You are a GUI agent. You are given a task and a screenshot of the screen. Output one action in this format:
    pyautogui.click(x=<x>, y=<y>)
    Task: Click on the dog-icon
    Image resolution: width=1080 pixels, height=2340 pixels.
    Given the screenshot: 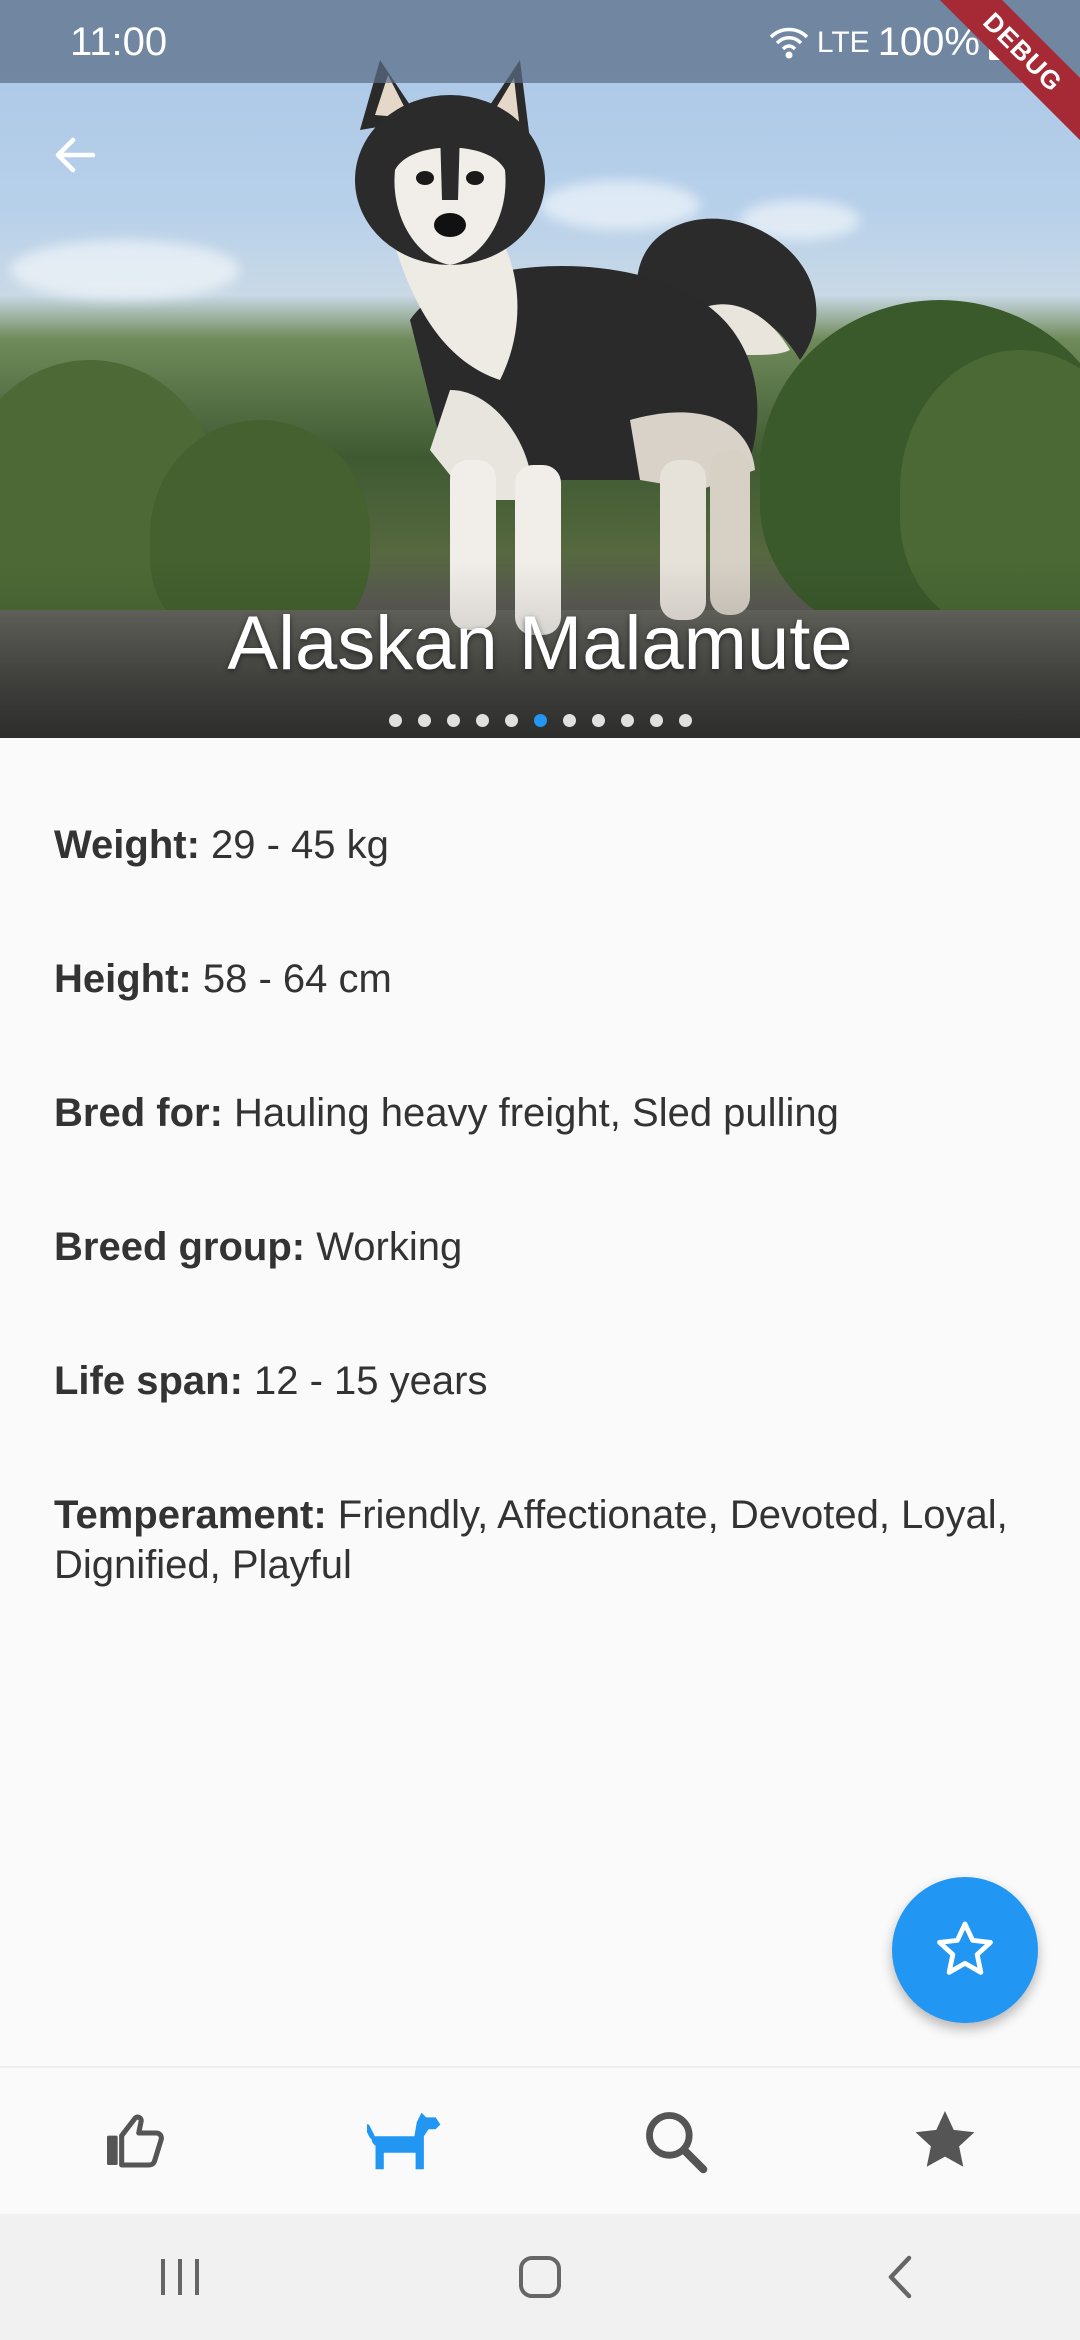 What is the action you would take?
    pyautogui.click(x=404, y=2141)
    